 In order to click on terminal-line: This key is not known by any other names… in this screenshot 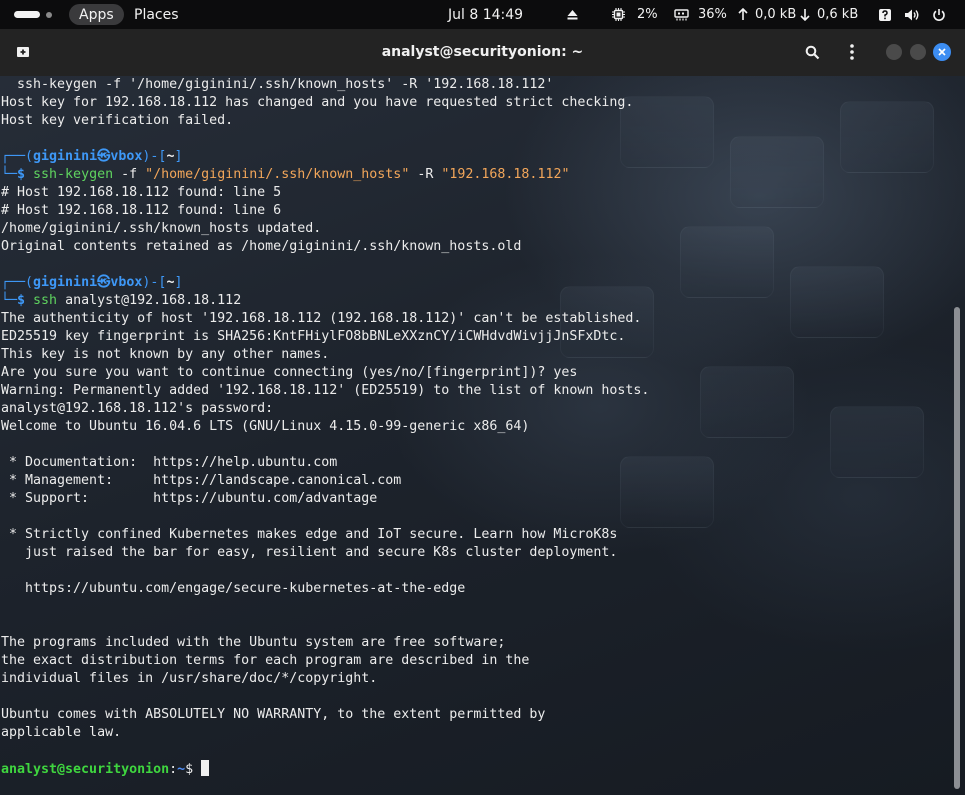, I will do `click(165, 354)`.